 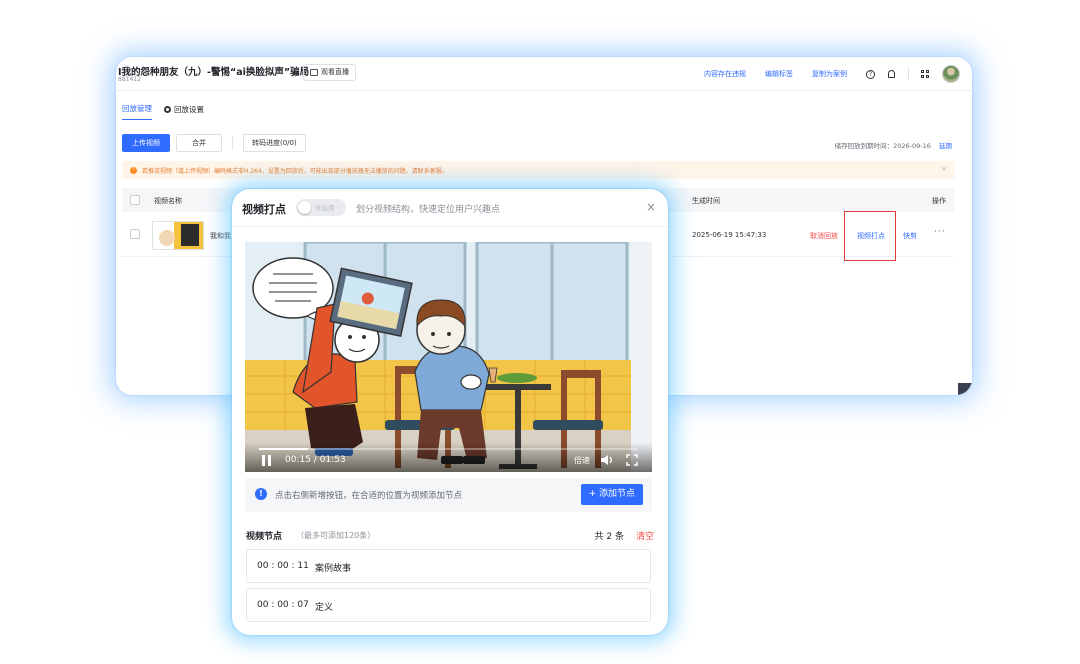 I want to click on progress-bar, so click(x=448, y=449).